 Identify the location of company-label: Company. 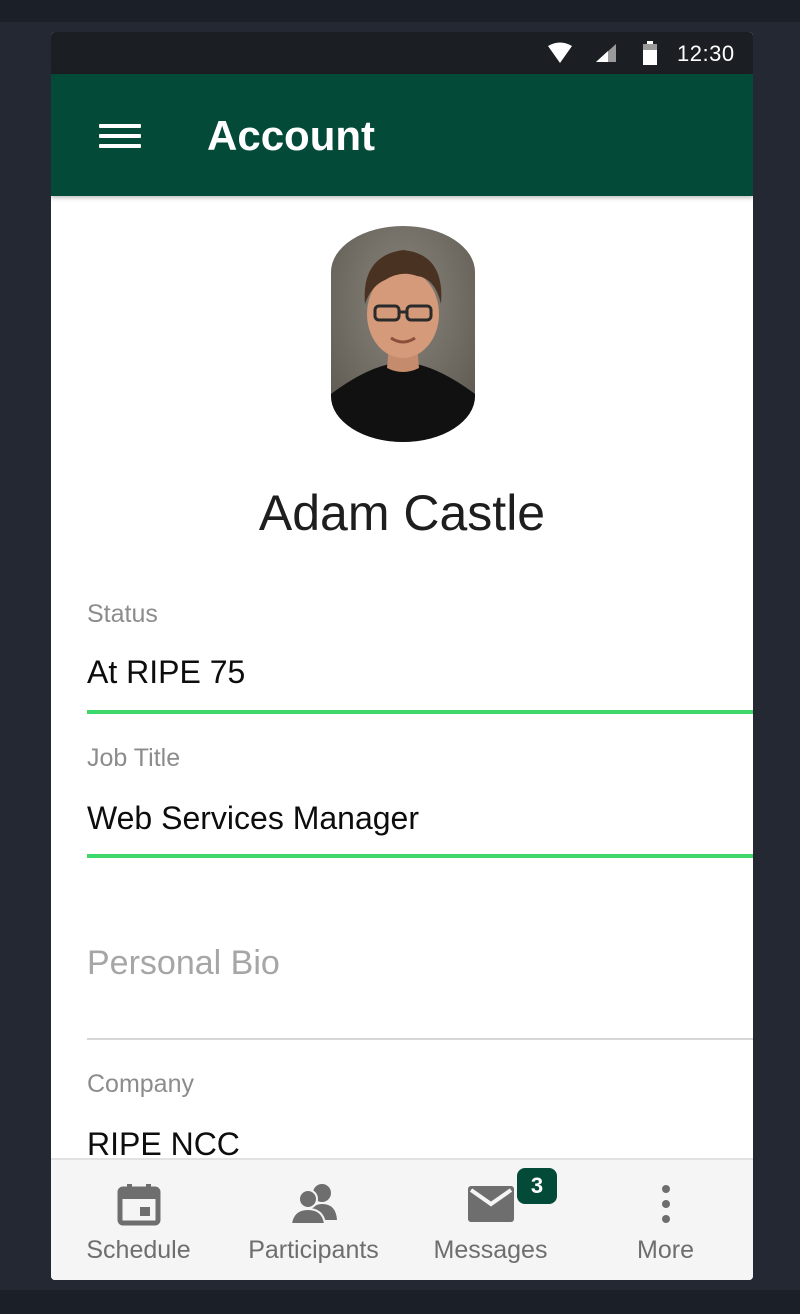
(140, 1084).